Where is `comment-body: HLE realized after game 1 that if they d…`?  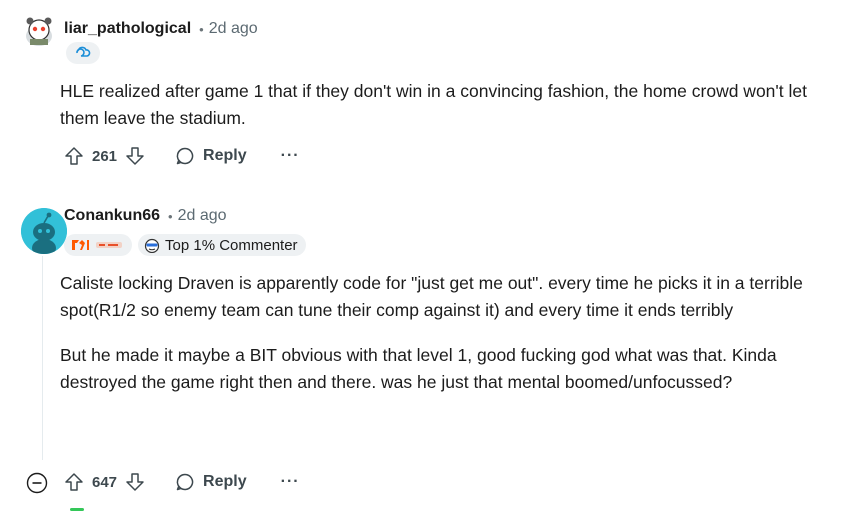
comment-body: HLE realized after game 1 that if they d… is located at coordinates (440, 114).